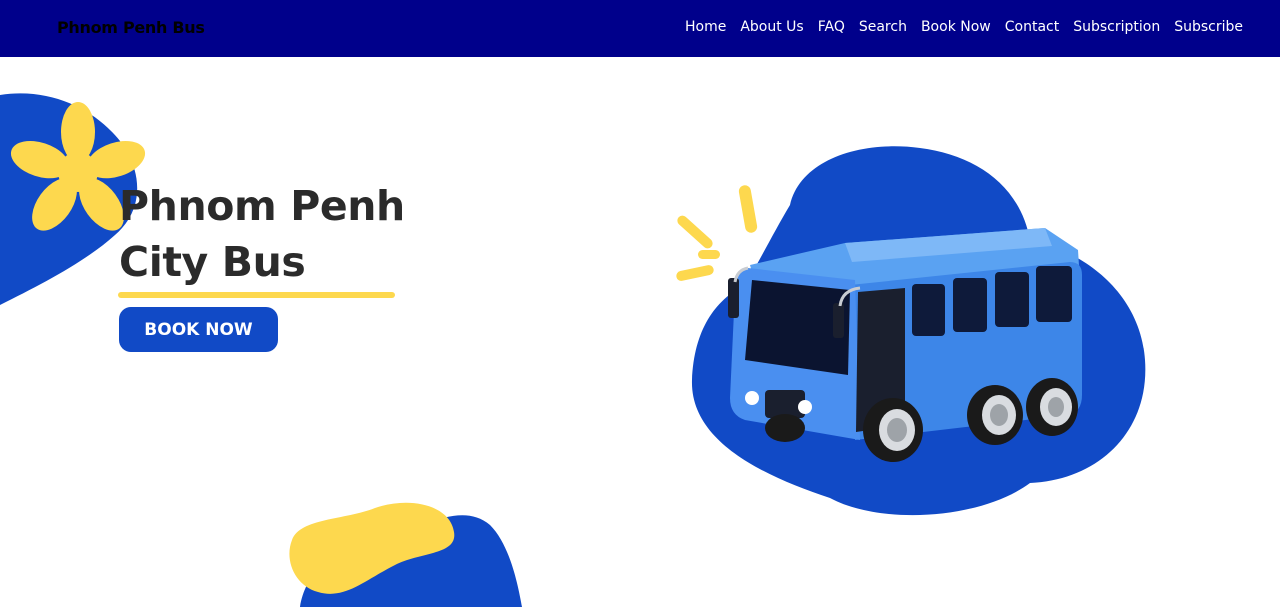 The image size is (1280, 607). What do you see at coordinates (262, 206) in the screenshot?
I see `hero-title-line-1: Phnom Penh` at bounding box center [262, 206].